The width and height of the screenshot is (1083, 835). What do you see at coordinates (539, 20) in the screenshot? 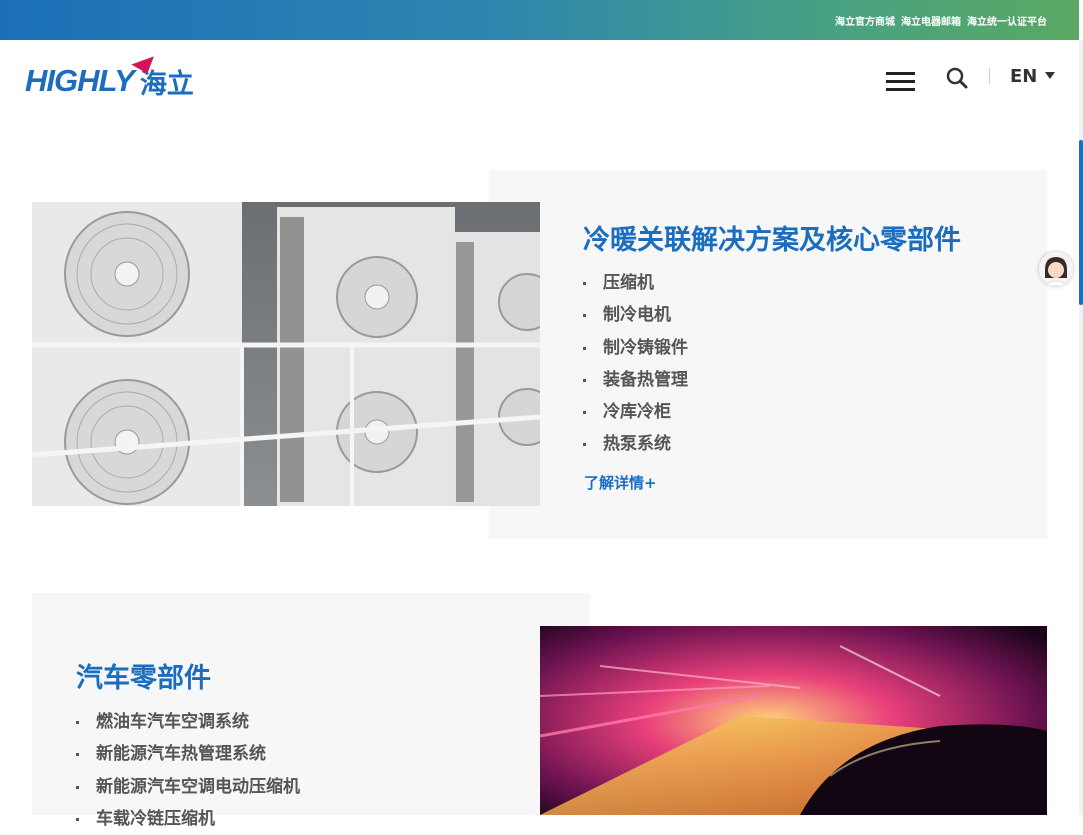
I see `top-utility-bar: 海立官方商城 海立电器邮箱 海立统一认证平台` at bounding box center [539, 20].